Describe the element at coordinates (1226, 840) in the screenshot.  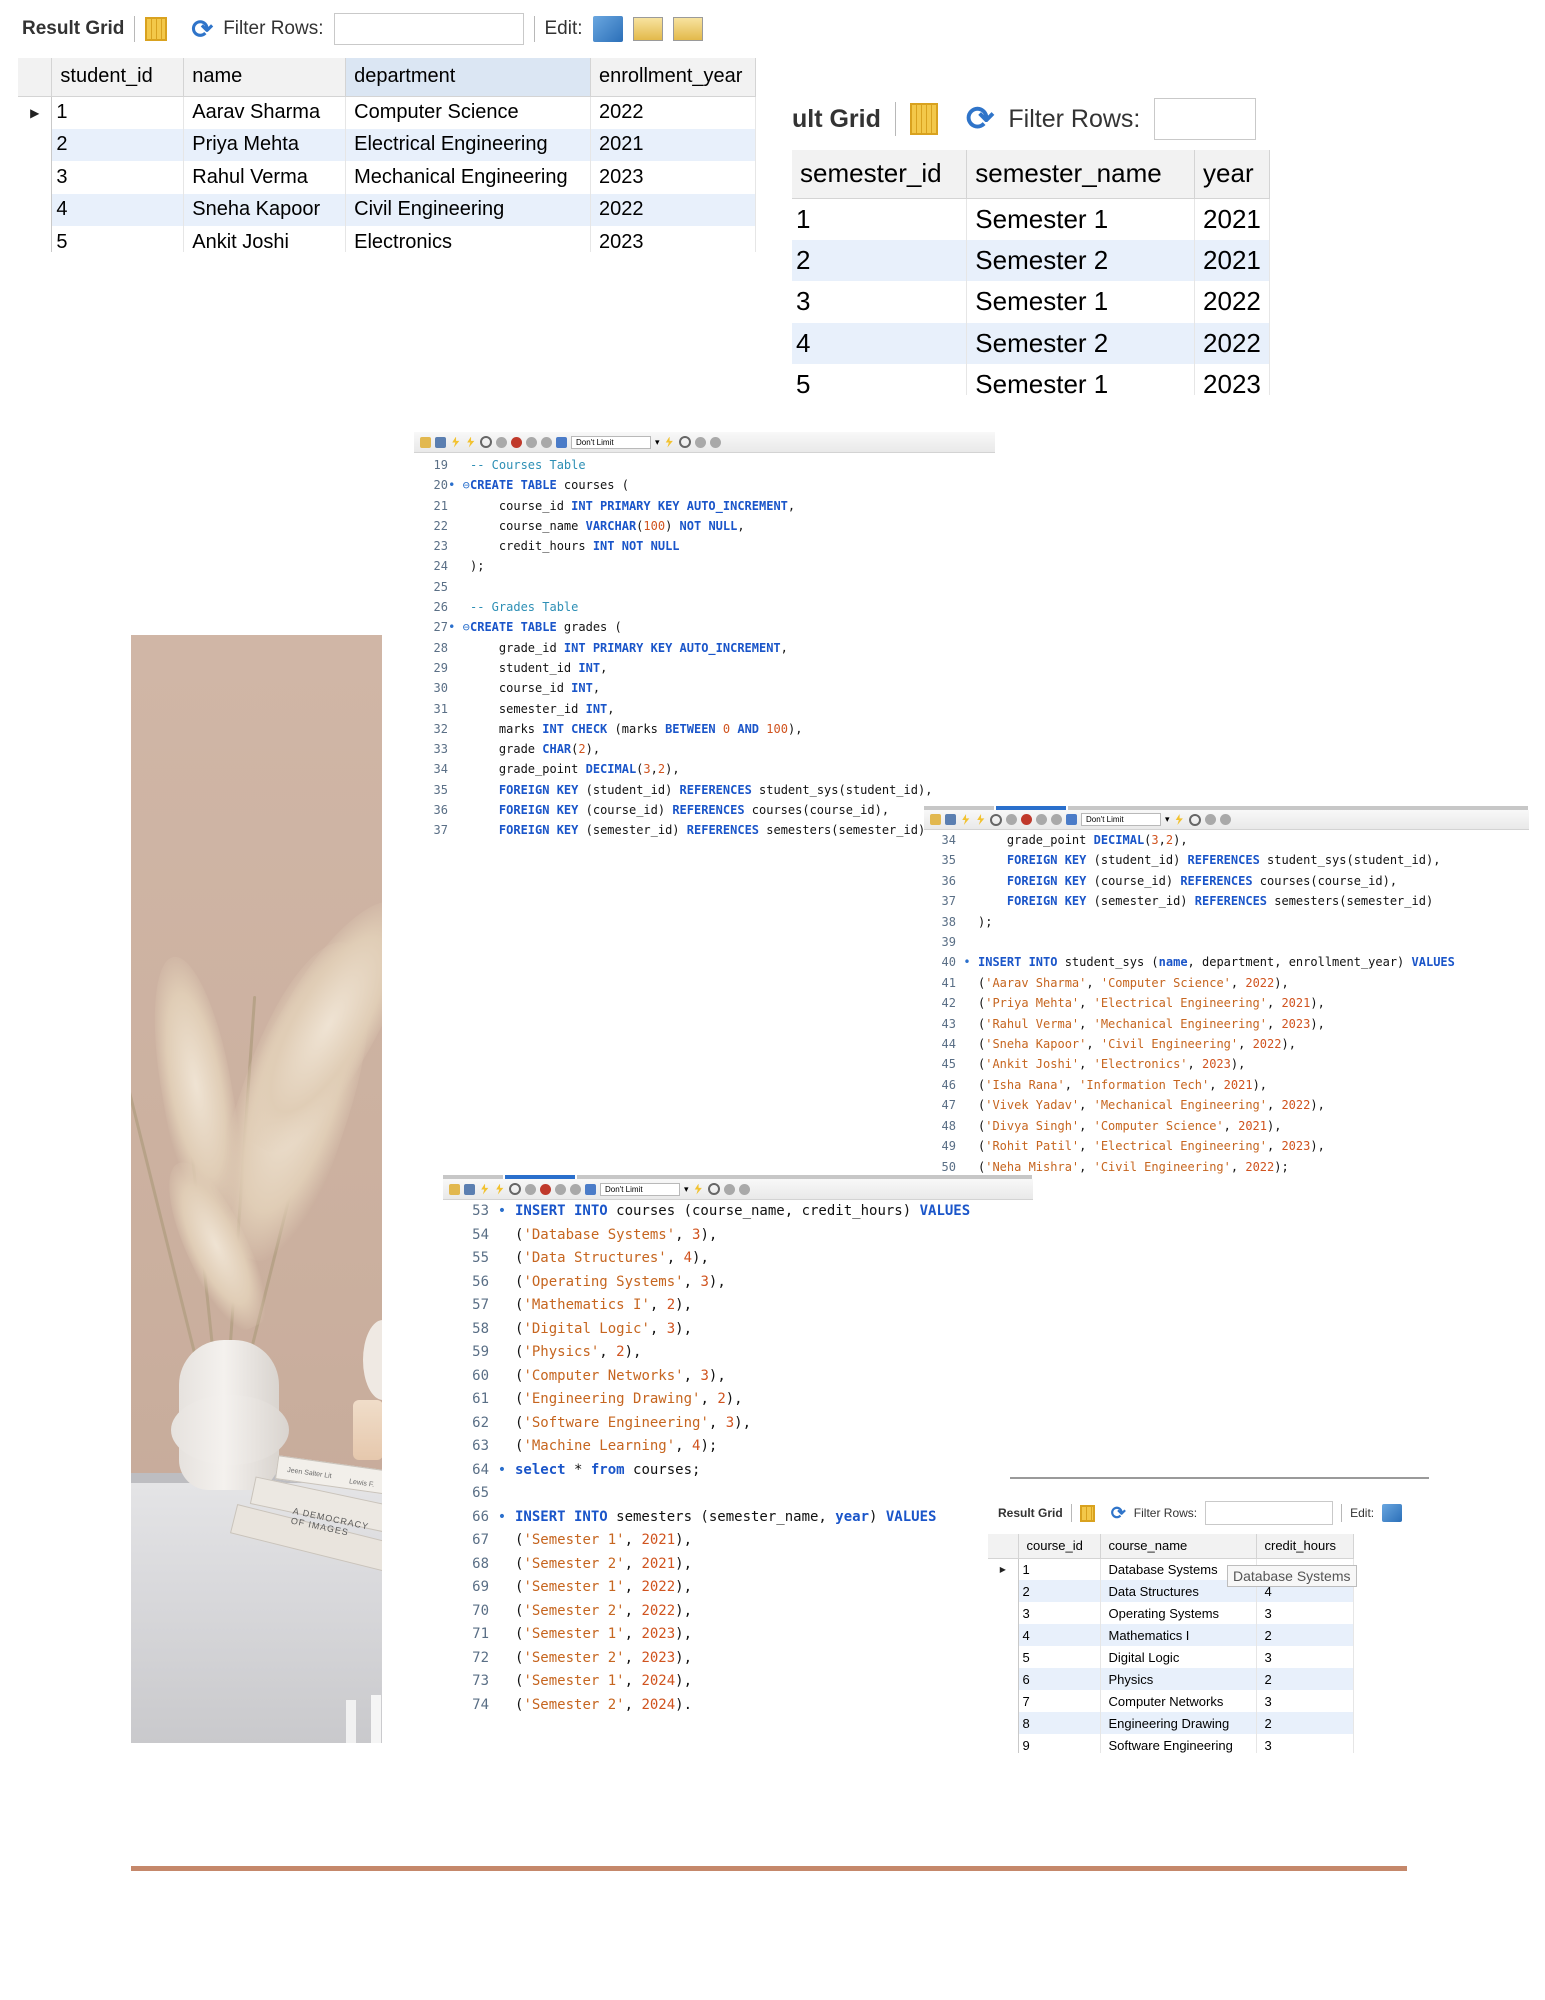
I see `code-line: 34 grade_point DECIMAL(3,2),` at that location.